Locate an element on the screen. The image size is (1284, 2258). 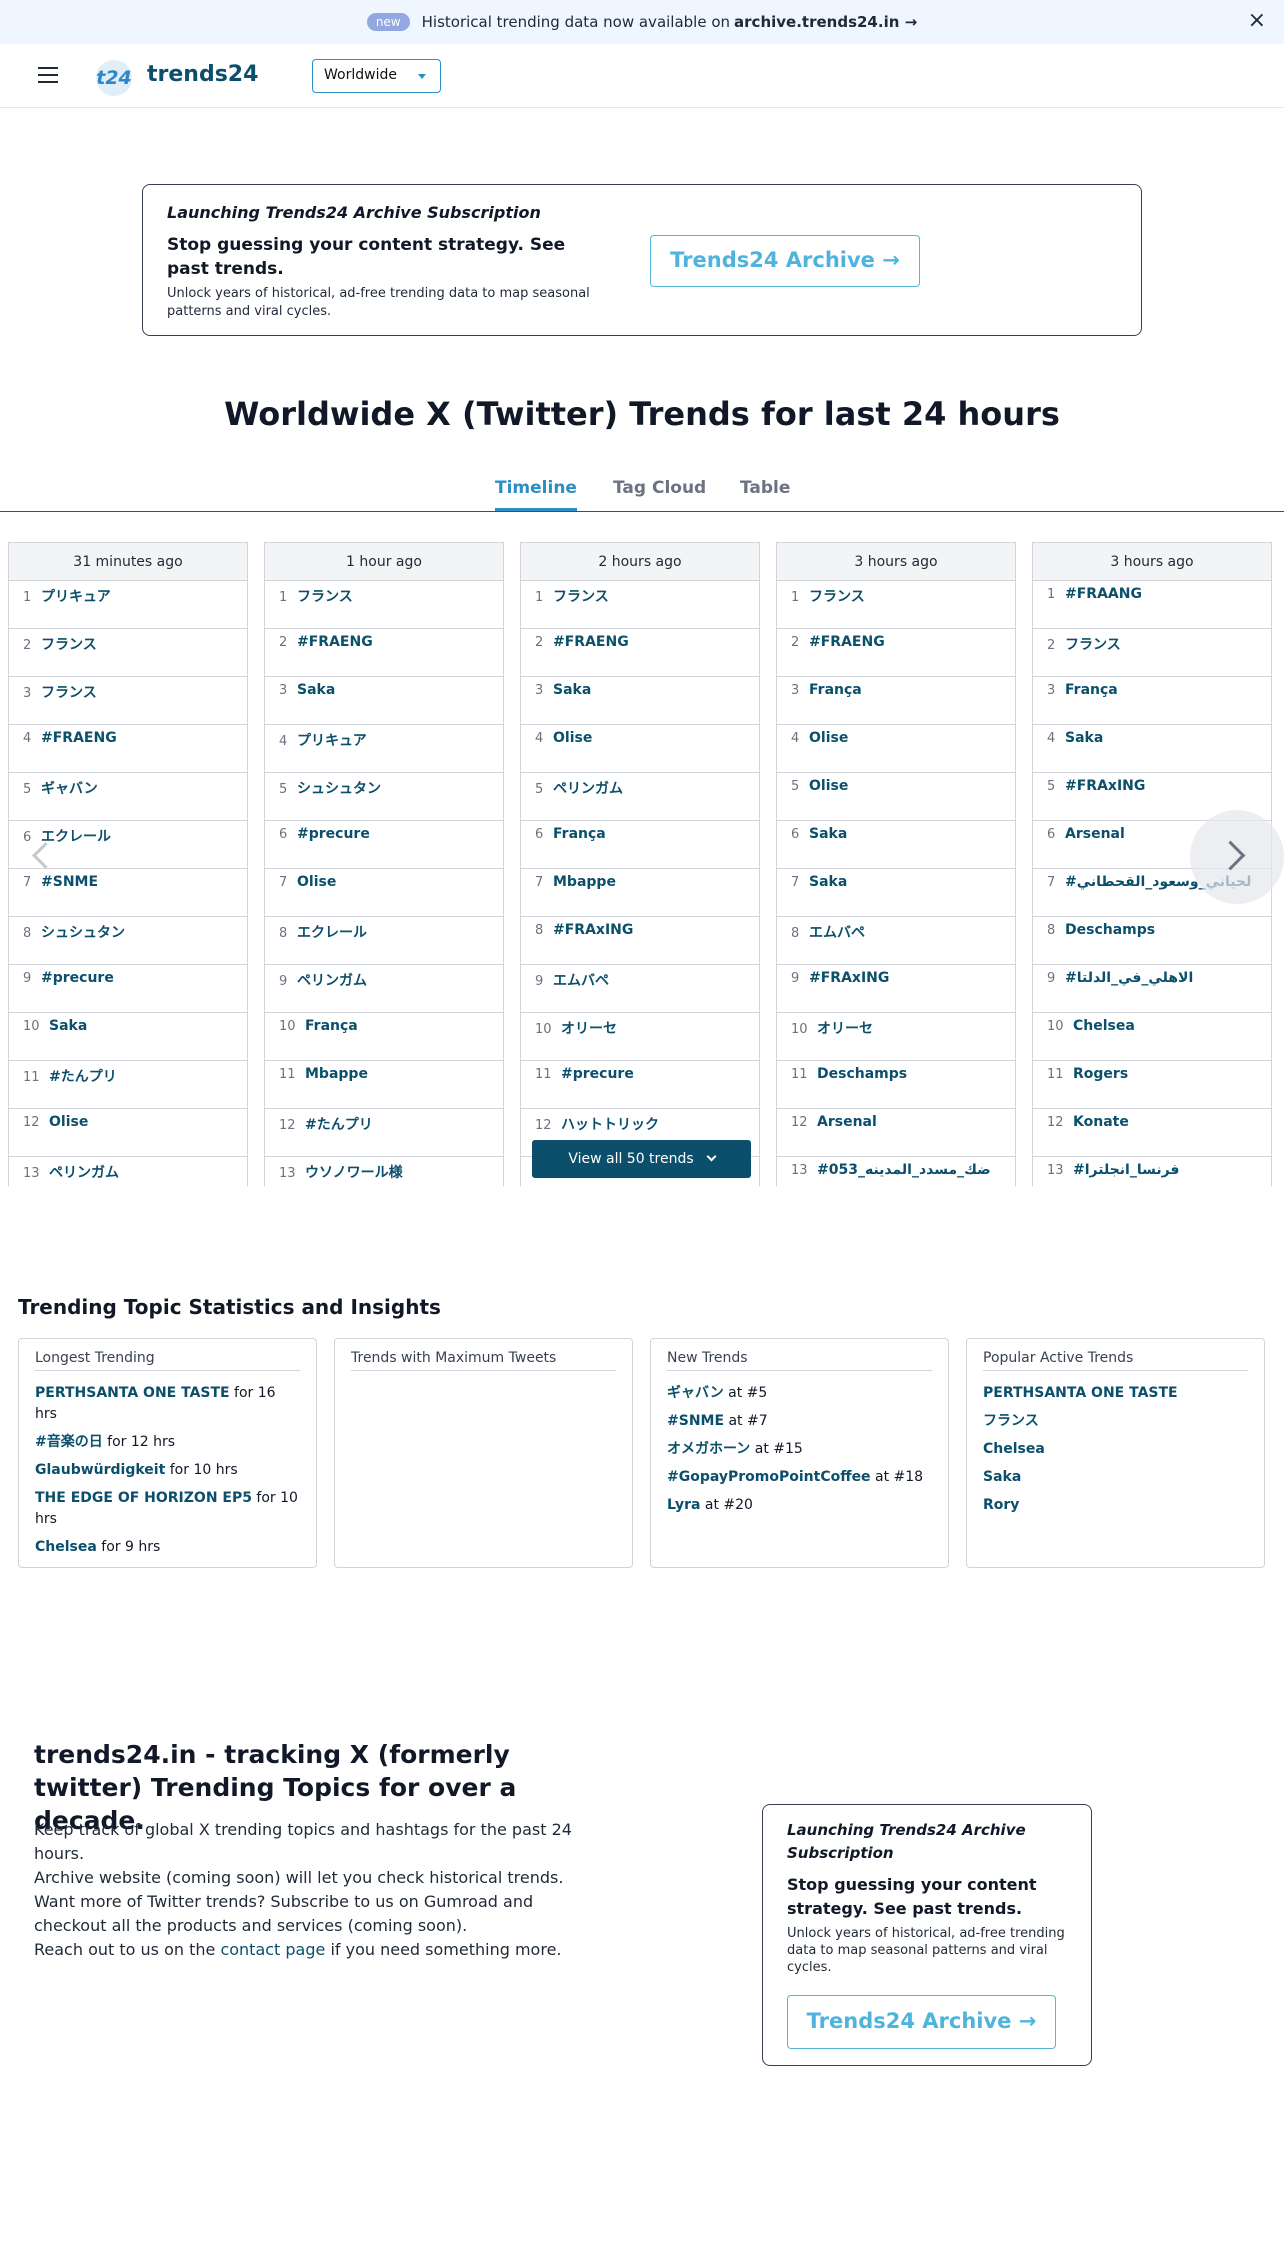
trend-link: Rory is located at coordinates (1001, 1505).